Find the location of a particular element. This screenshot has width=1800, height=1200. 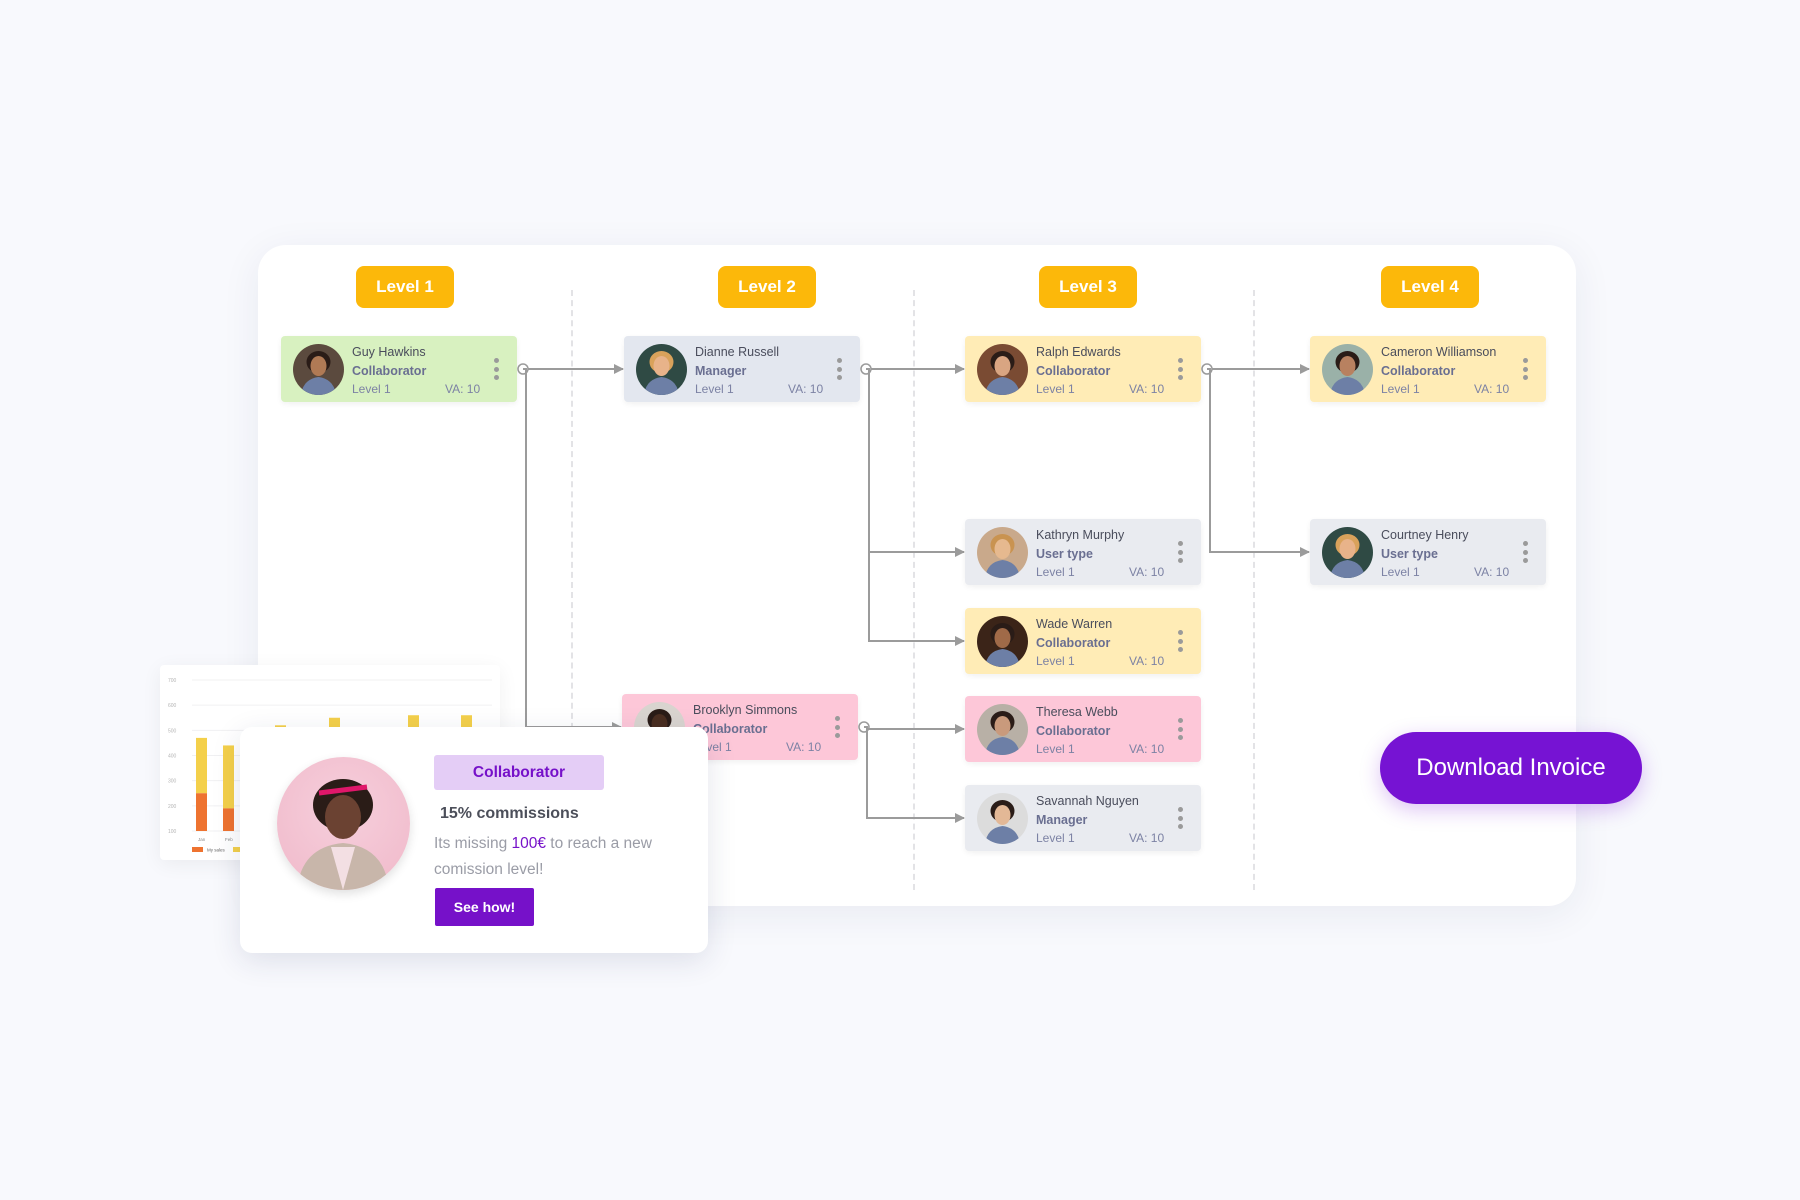

member-card-courtney: Courtney Henry User type Level 1 VA: 10 is located at coordinates (1428, 552).